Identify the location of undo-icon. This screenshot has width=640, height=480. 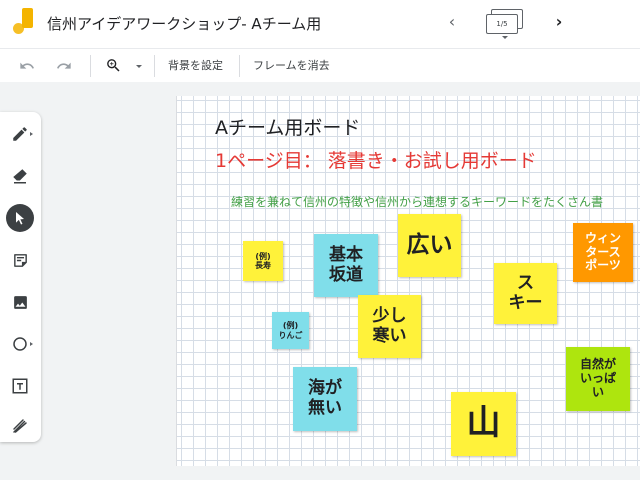
(27, 65).